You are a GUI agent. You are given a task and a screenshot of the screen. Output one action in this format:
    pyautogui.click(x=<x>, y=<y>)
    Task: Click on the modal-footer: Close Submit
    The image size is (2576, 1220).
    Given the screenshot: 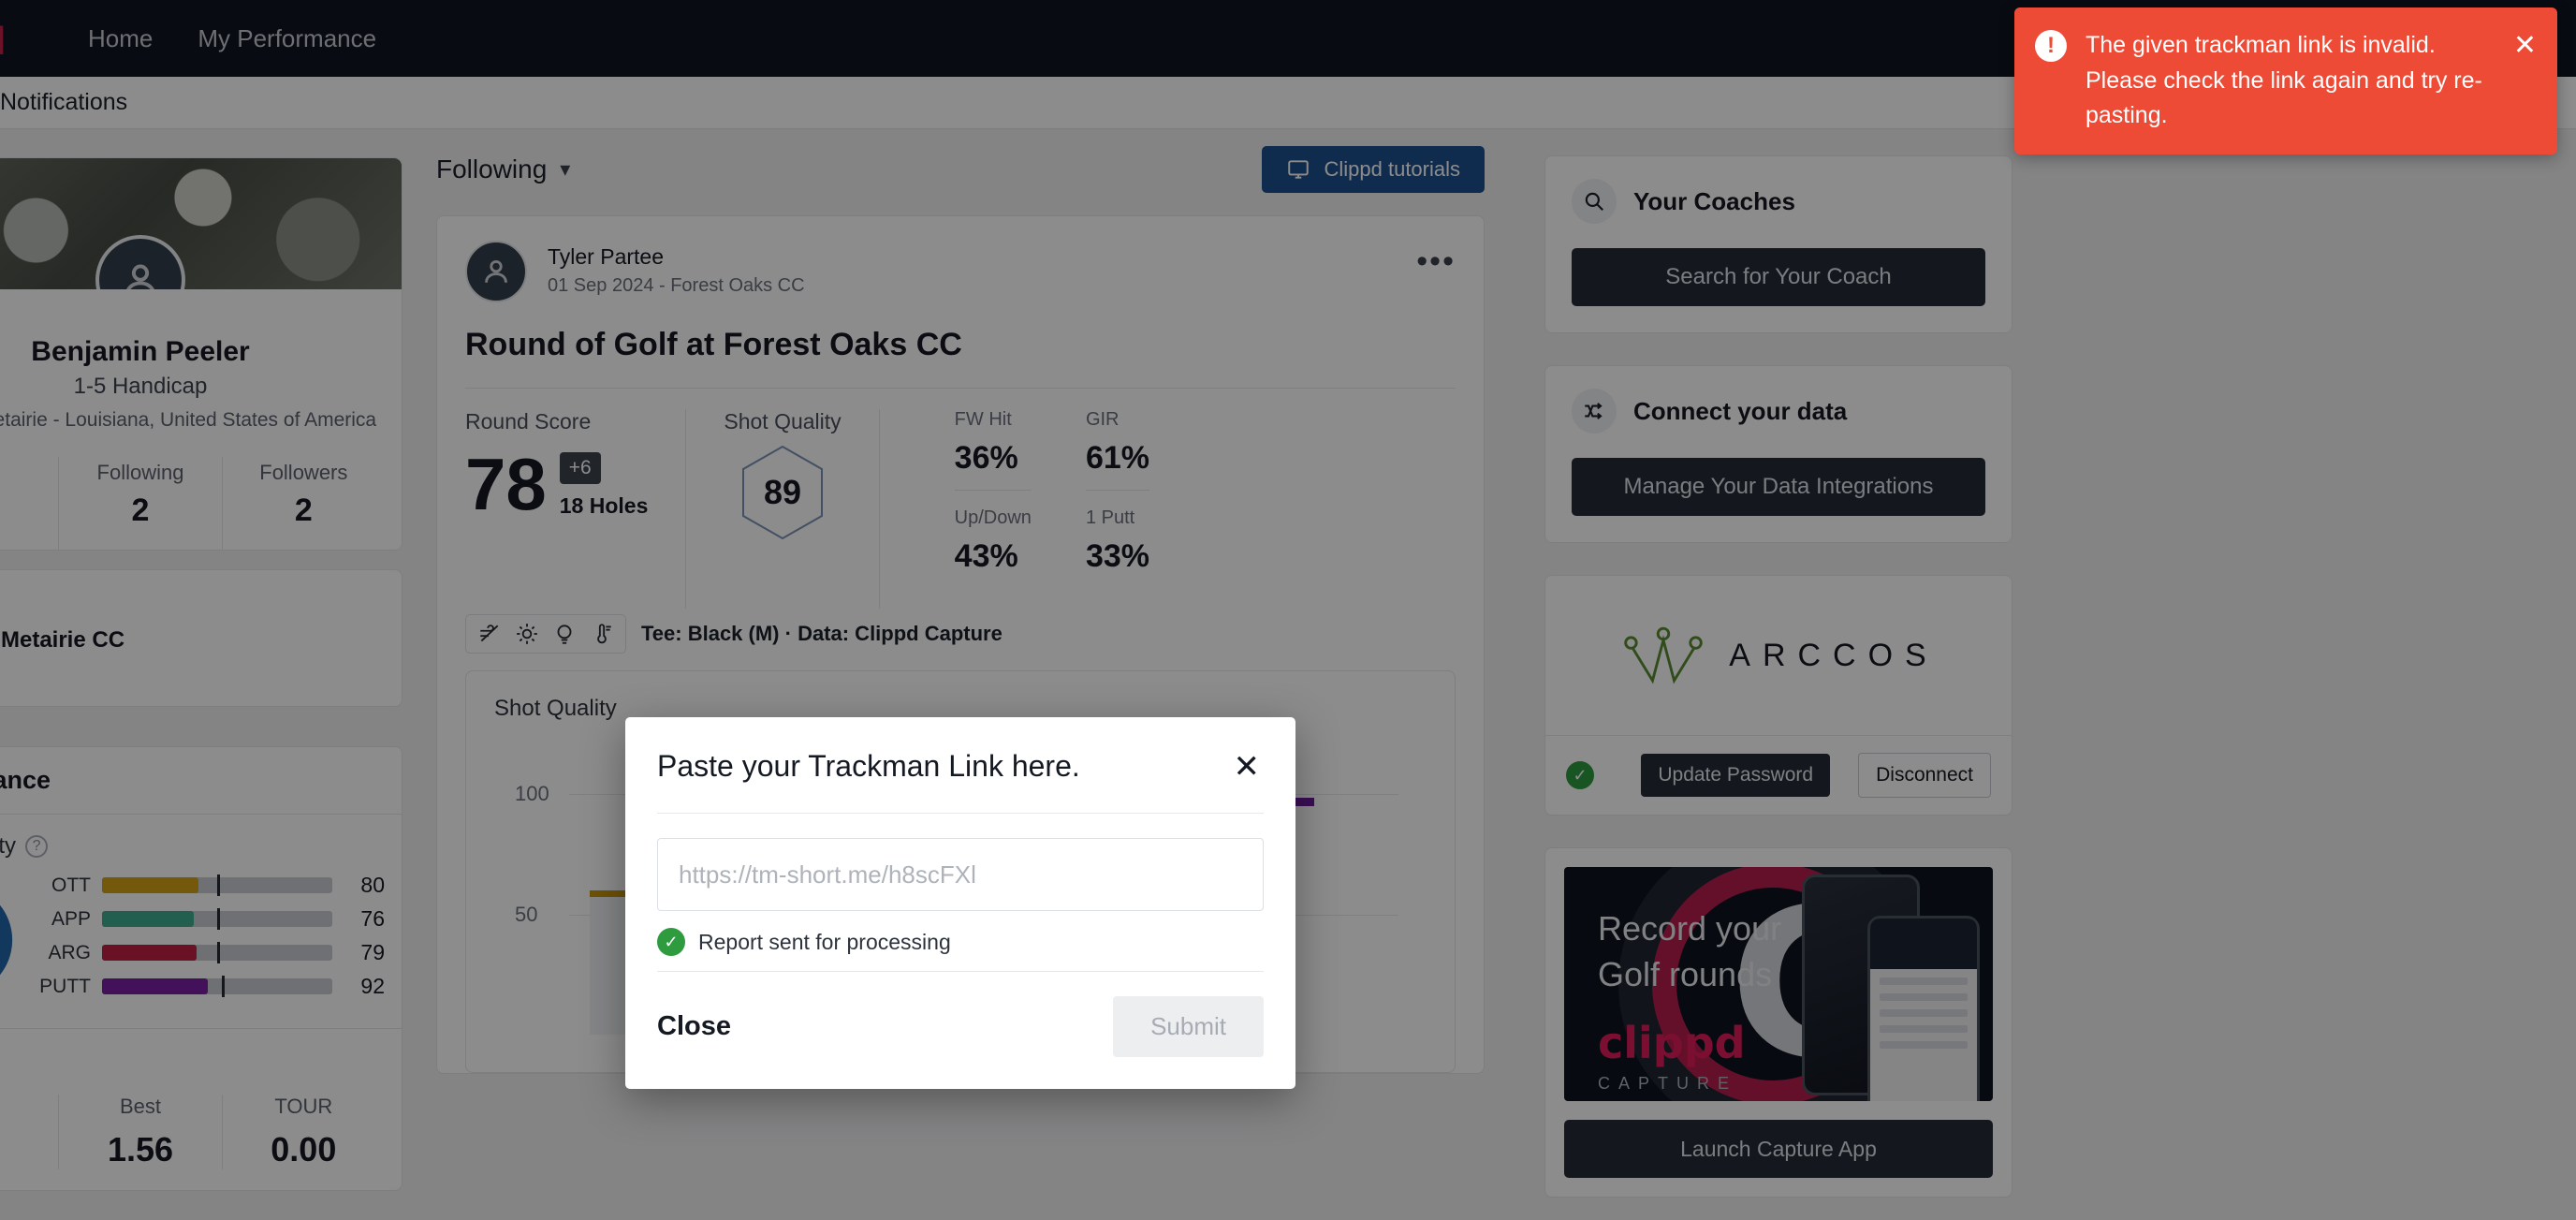 What is the action you would take?
    pyautogui.click(x=960, y=1030)
    